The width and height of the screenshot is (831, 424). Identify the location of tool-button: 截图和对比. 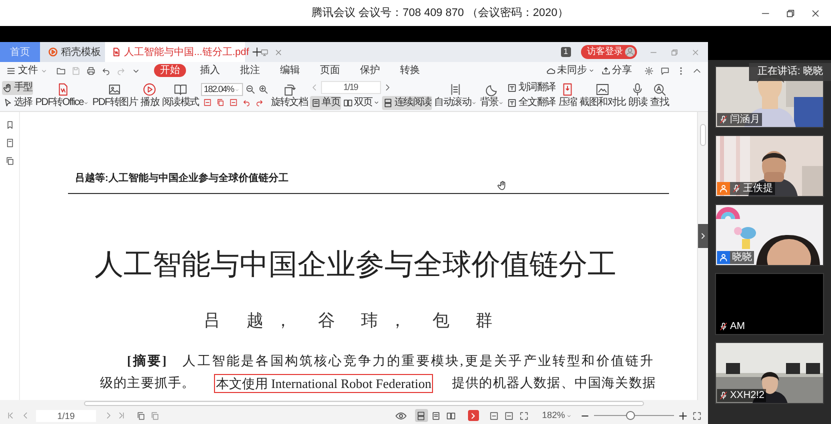
(602, 95).